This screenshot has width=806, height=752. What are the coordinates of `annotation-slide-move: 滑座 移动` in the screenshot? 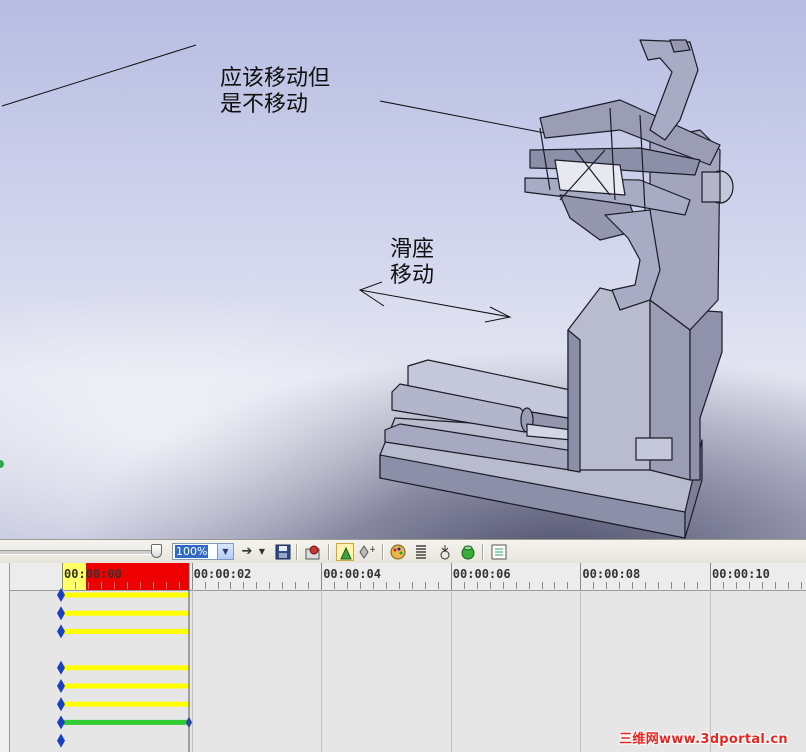 It's located at (412, 262).